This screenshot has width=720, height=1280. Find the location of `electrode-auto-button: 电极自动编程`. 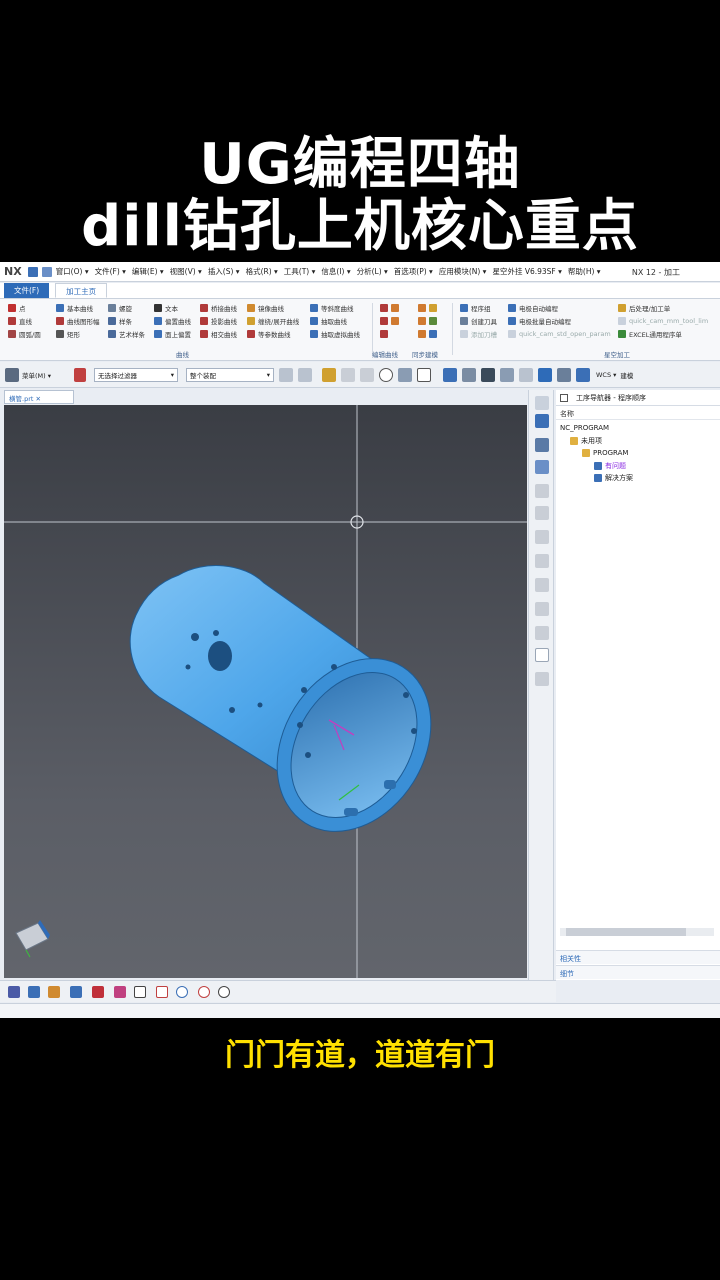

electrode-auto-button: 电极自动编程 is located at coordinates (559, 308).